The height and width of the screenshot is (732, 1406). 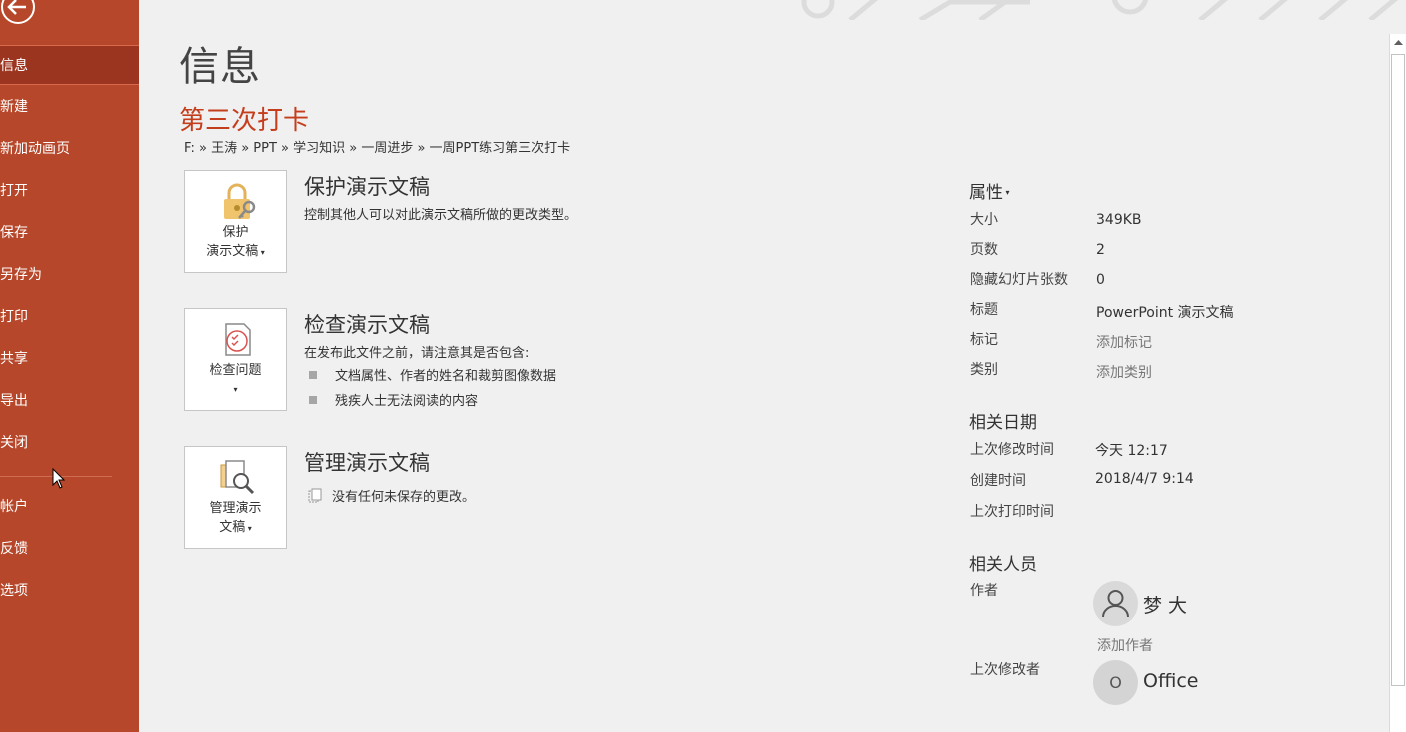 What do you see at coordinates (984, 370) in the screenshot?
I see `prop-label-category: 类别` at bounding box center [984, 370].